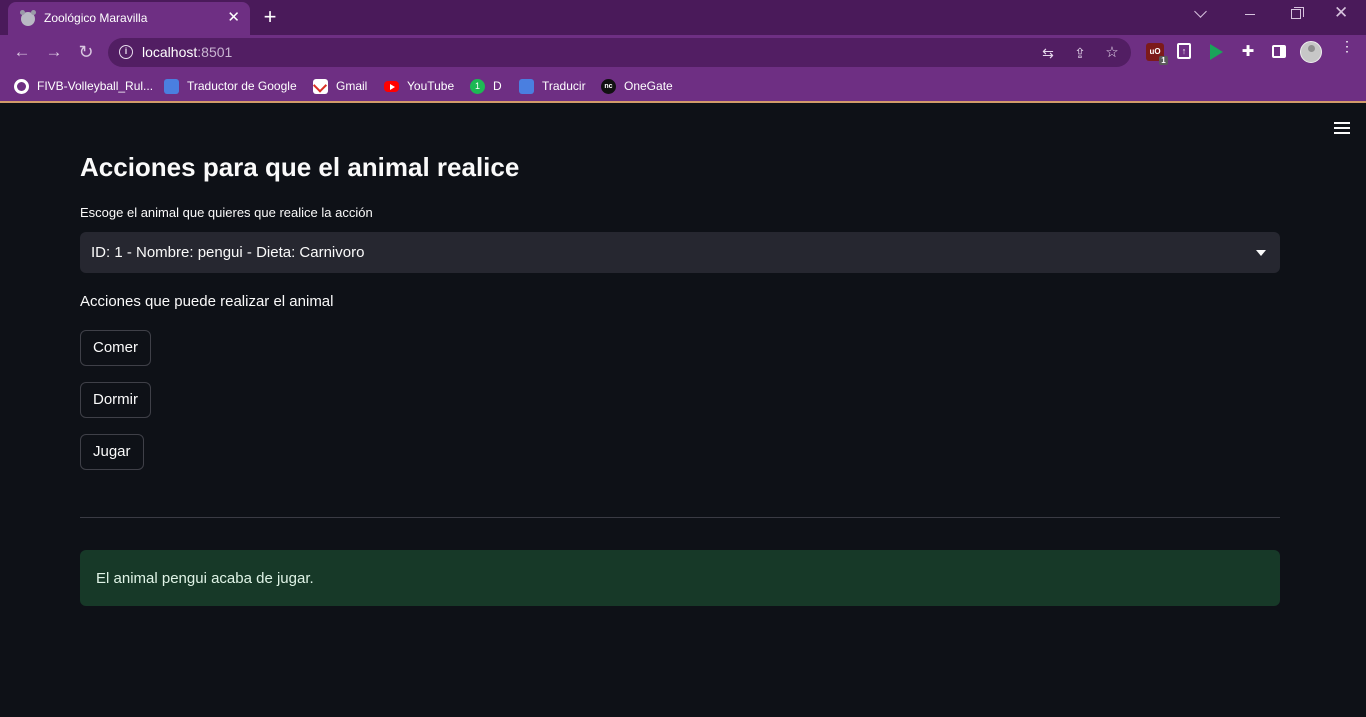  I want to click on divider, so click(680, 517).